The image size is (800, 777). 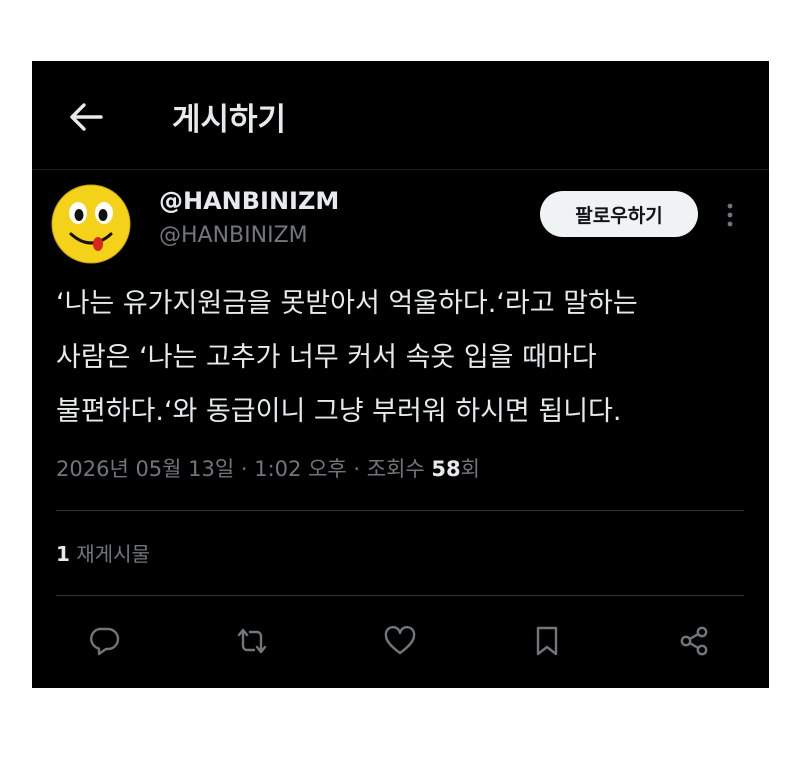 I want to click on post-date: 2026년 05월 13일, so click(x=145, y=469).